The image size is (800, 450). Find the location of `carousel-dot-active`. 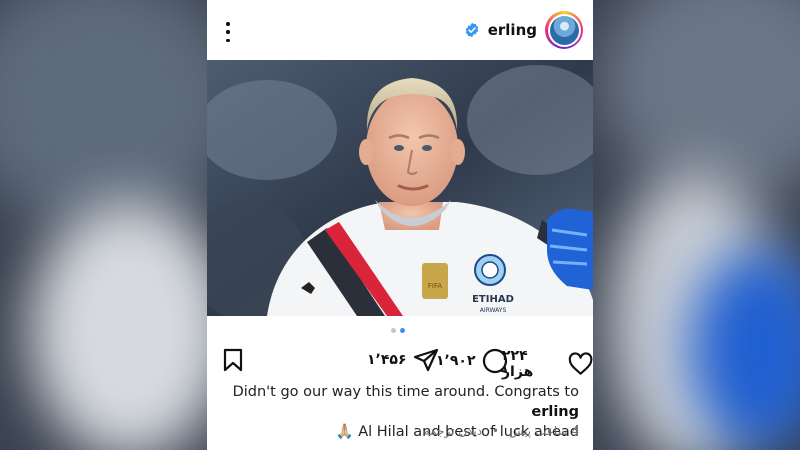

carousel-dot-active is located at coordinates (402, 330).